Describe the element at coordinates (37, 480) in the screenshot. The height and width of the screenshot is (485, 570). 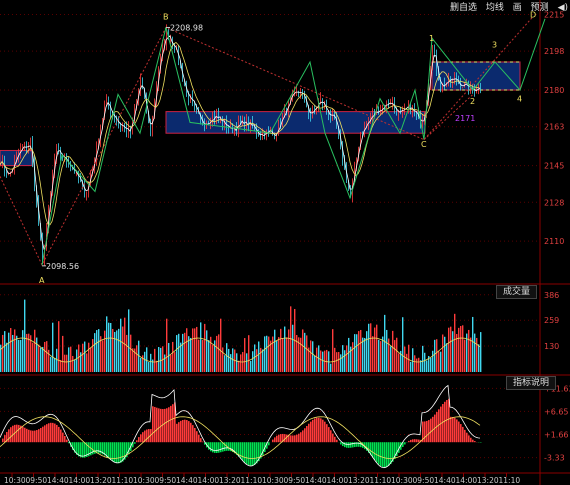
I see `time-tick-label: 09:50` at that location.